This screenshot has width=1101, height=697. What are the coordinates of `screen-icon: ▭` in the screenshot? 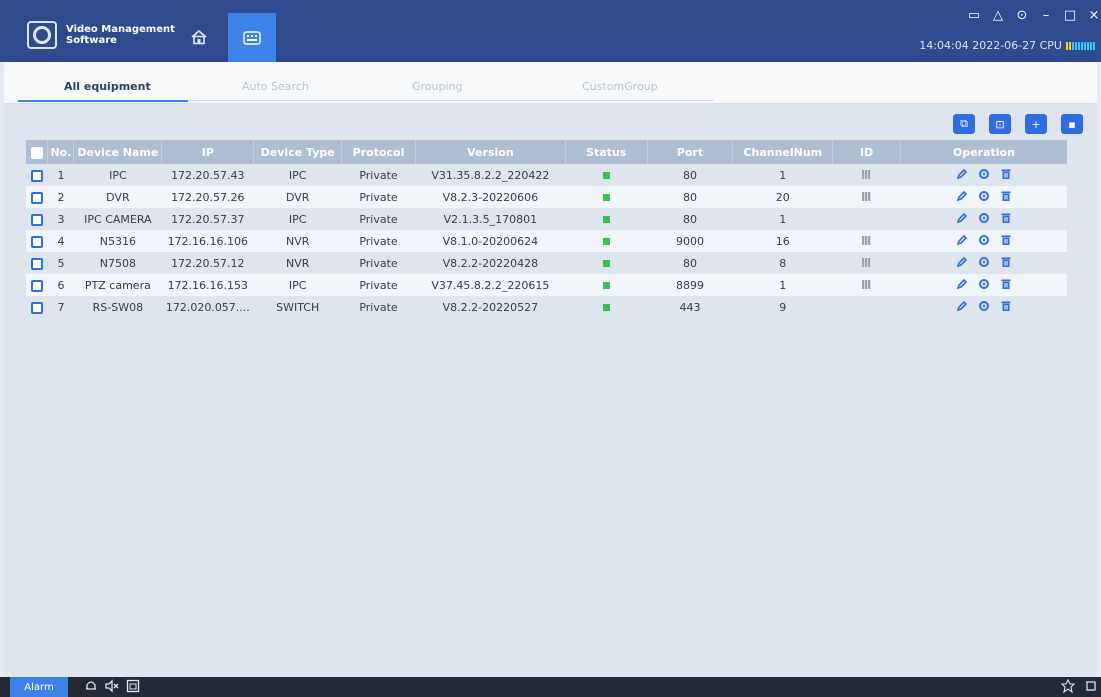 It's located at (974, 15).